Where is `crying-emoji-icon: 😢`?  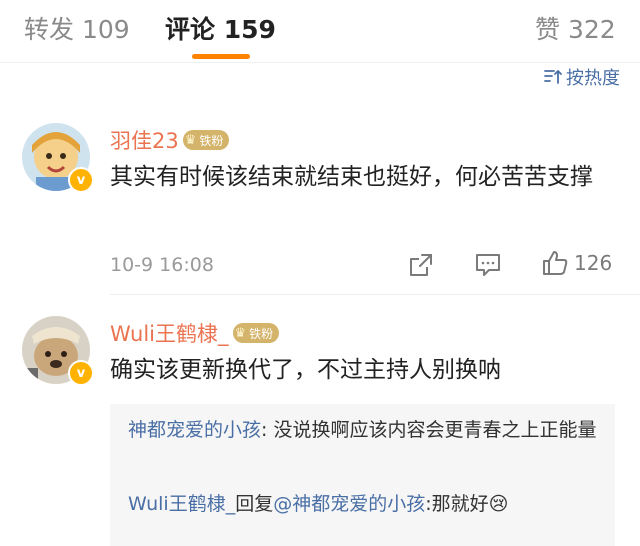
crying-emoji-icon: 😢 is located at coordinates (498, 504).